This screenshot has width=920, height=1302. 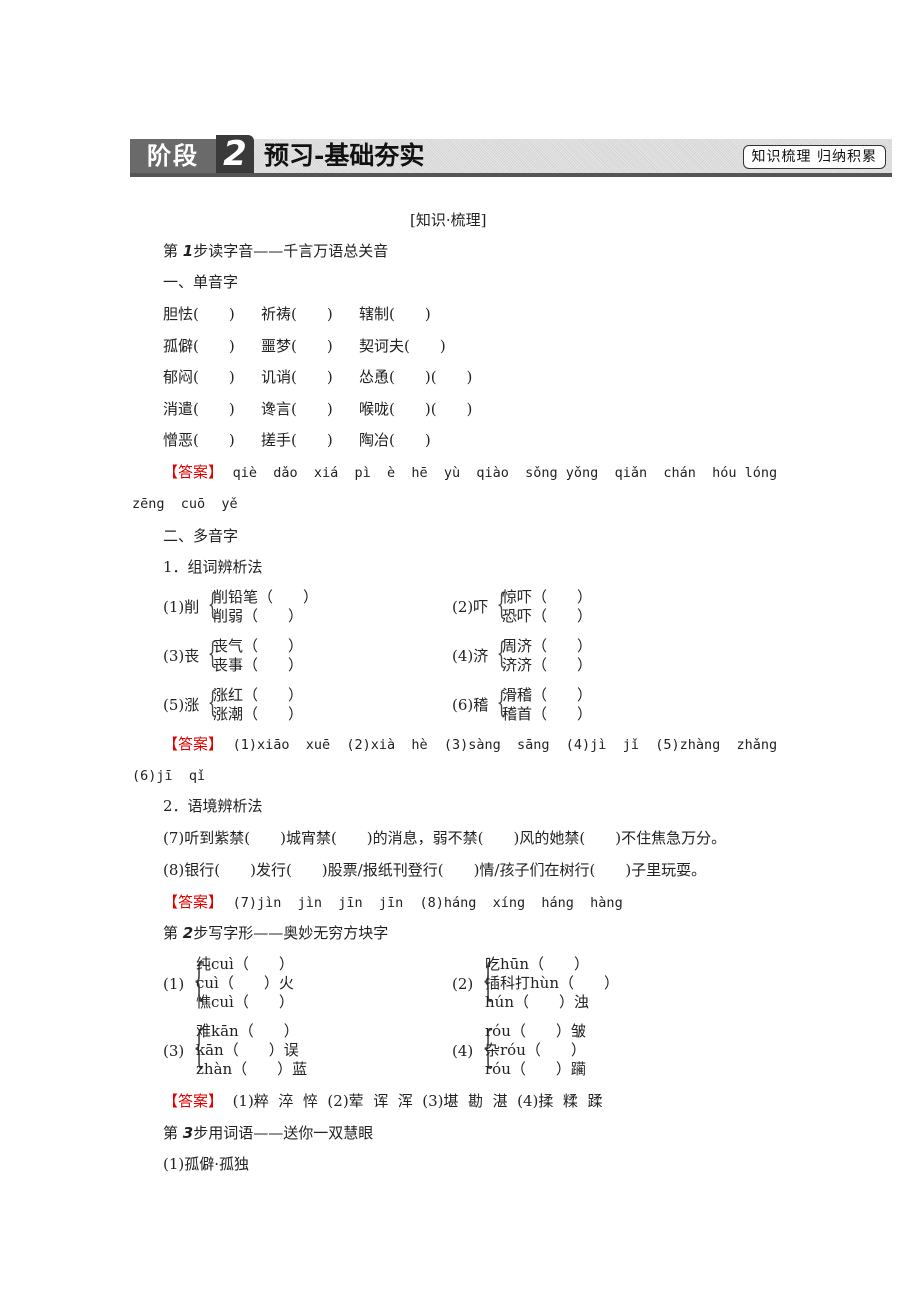 I want to click on step-number: 1, so click(x=188, y=251).